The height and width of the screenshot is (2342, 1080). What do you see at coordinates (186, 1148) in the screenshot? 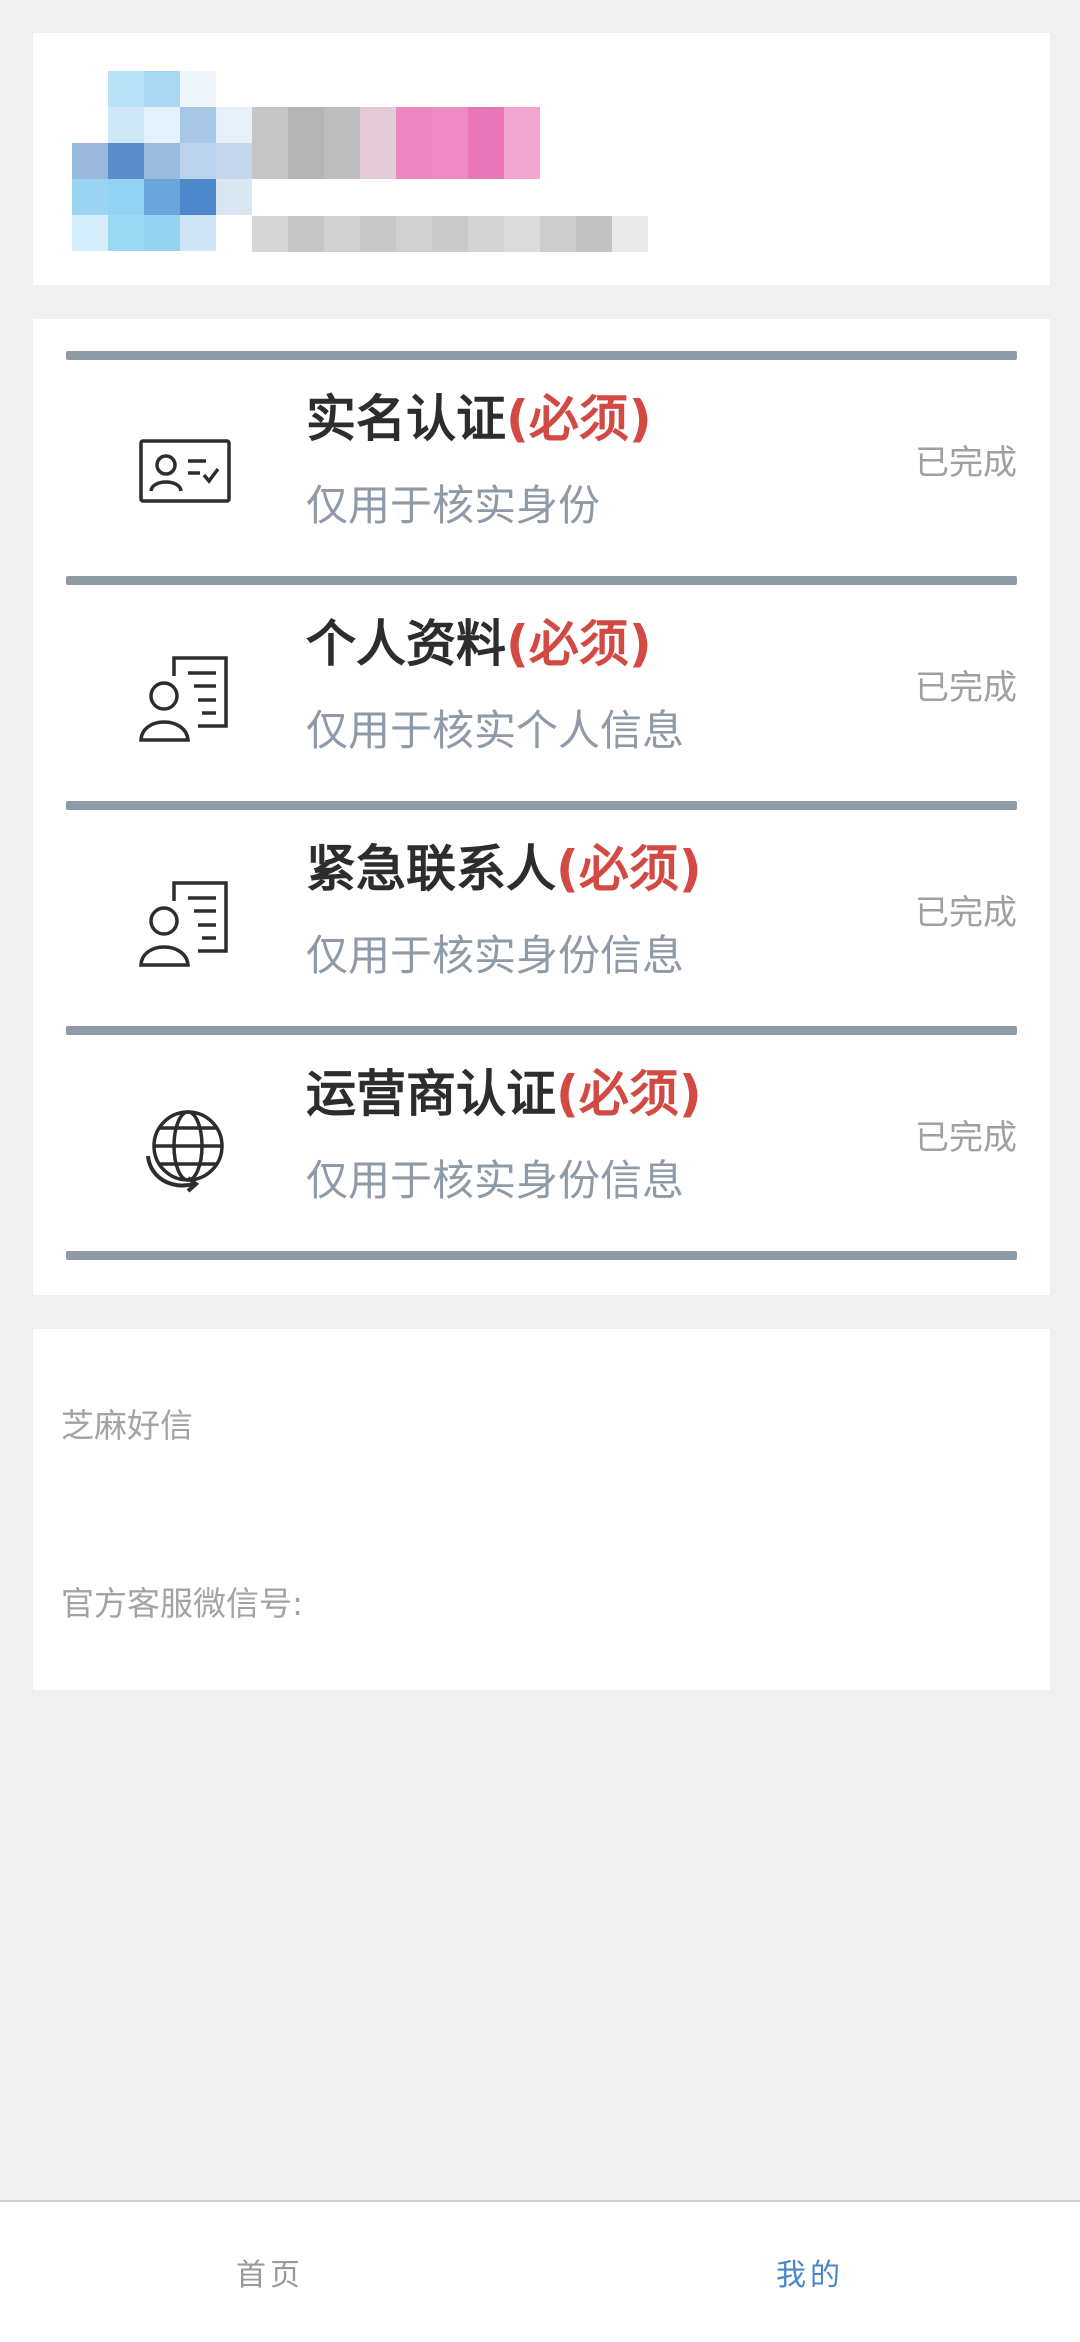
I see `globe-refresh-icon` at bounding box center [186, 1148].